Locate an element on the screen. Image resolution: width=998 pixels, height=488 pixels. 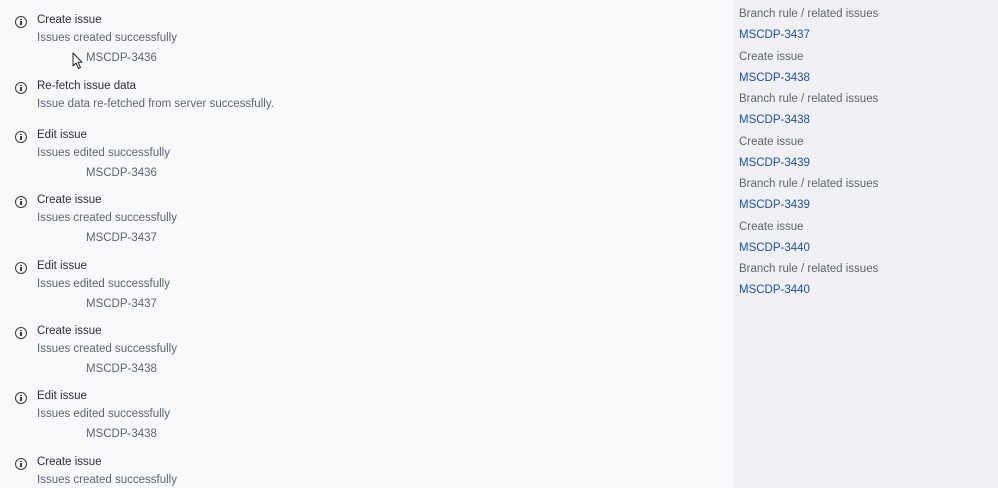
mouse-cursor-icon is located at coordinates (77, 60).